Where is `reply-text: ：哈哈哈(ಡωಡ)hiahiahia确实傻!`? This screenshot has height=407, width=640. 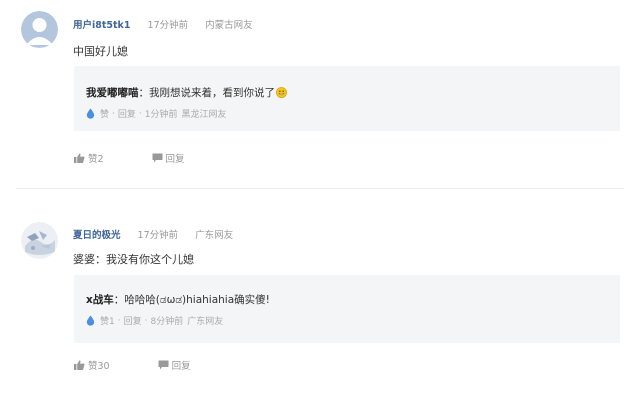 reply-text: ：哈哈哈(ಡωಡ)hiahiahia确实傻! is located at coordinates (191, 300).